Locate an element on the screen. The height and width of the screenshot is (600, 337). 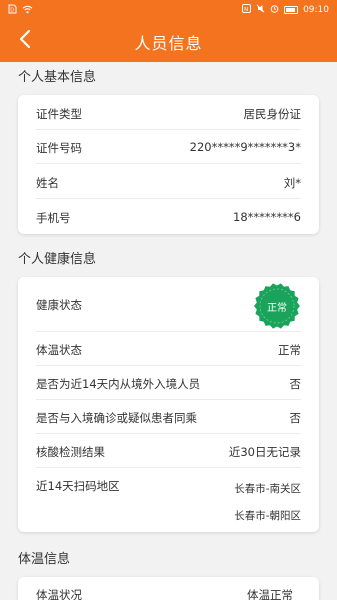
id-number-label: 证件号码 is located at coordinates (59, 148).